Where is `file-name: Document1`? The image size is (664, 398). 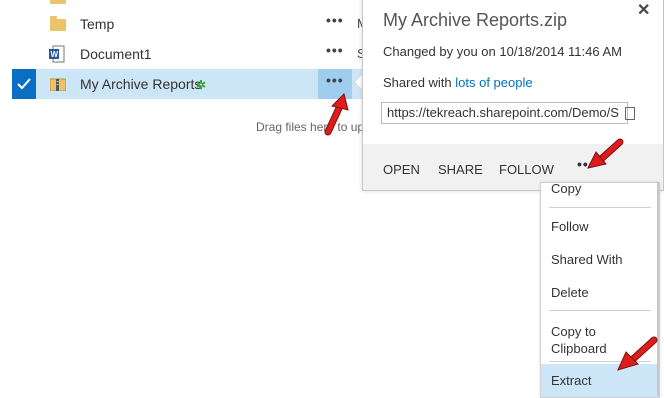
file-name: Document1 is located at coordinates (116, 54).